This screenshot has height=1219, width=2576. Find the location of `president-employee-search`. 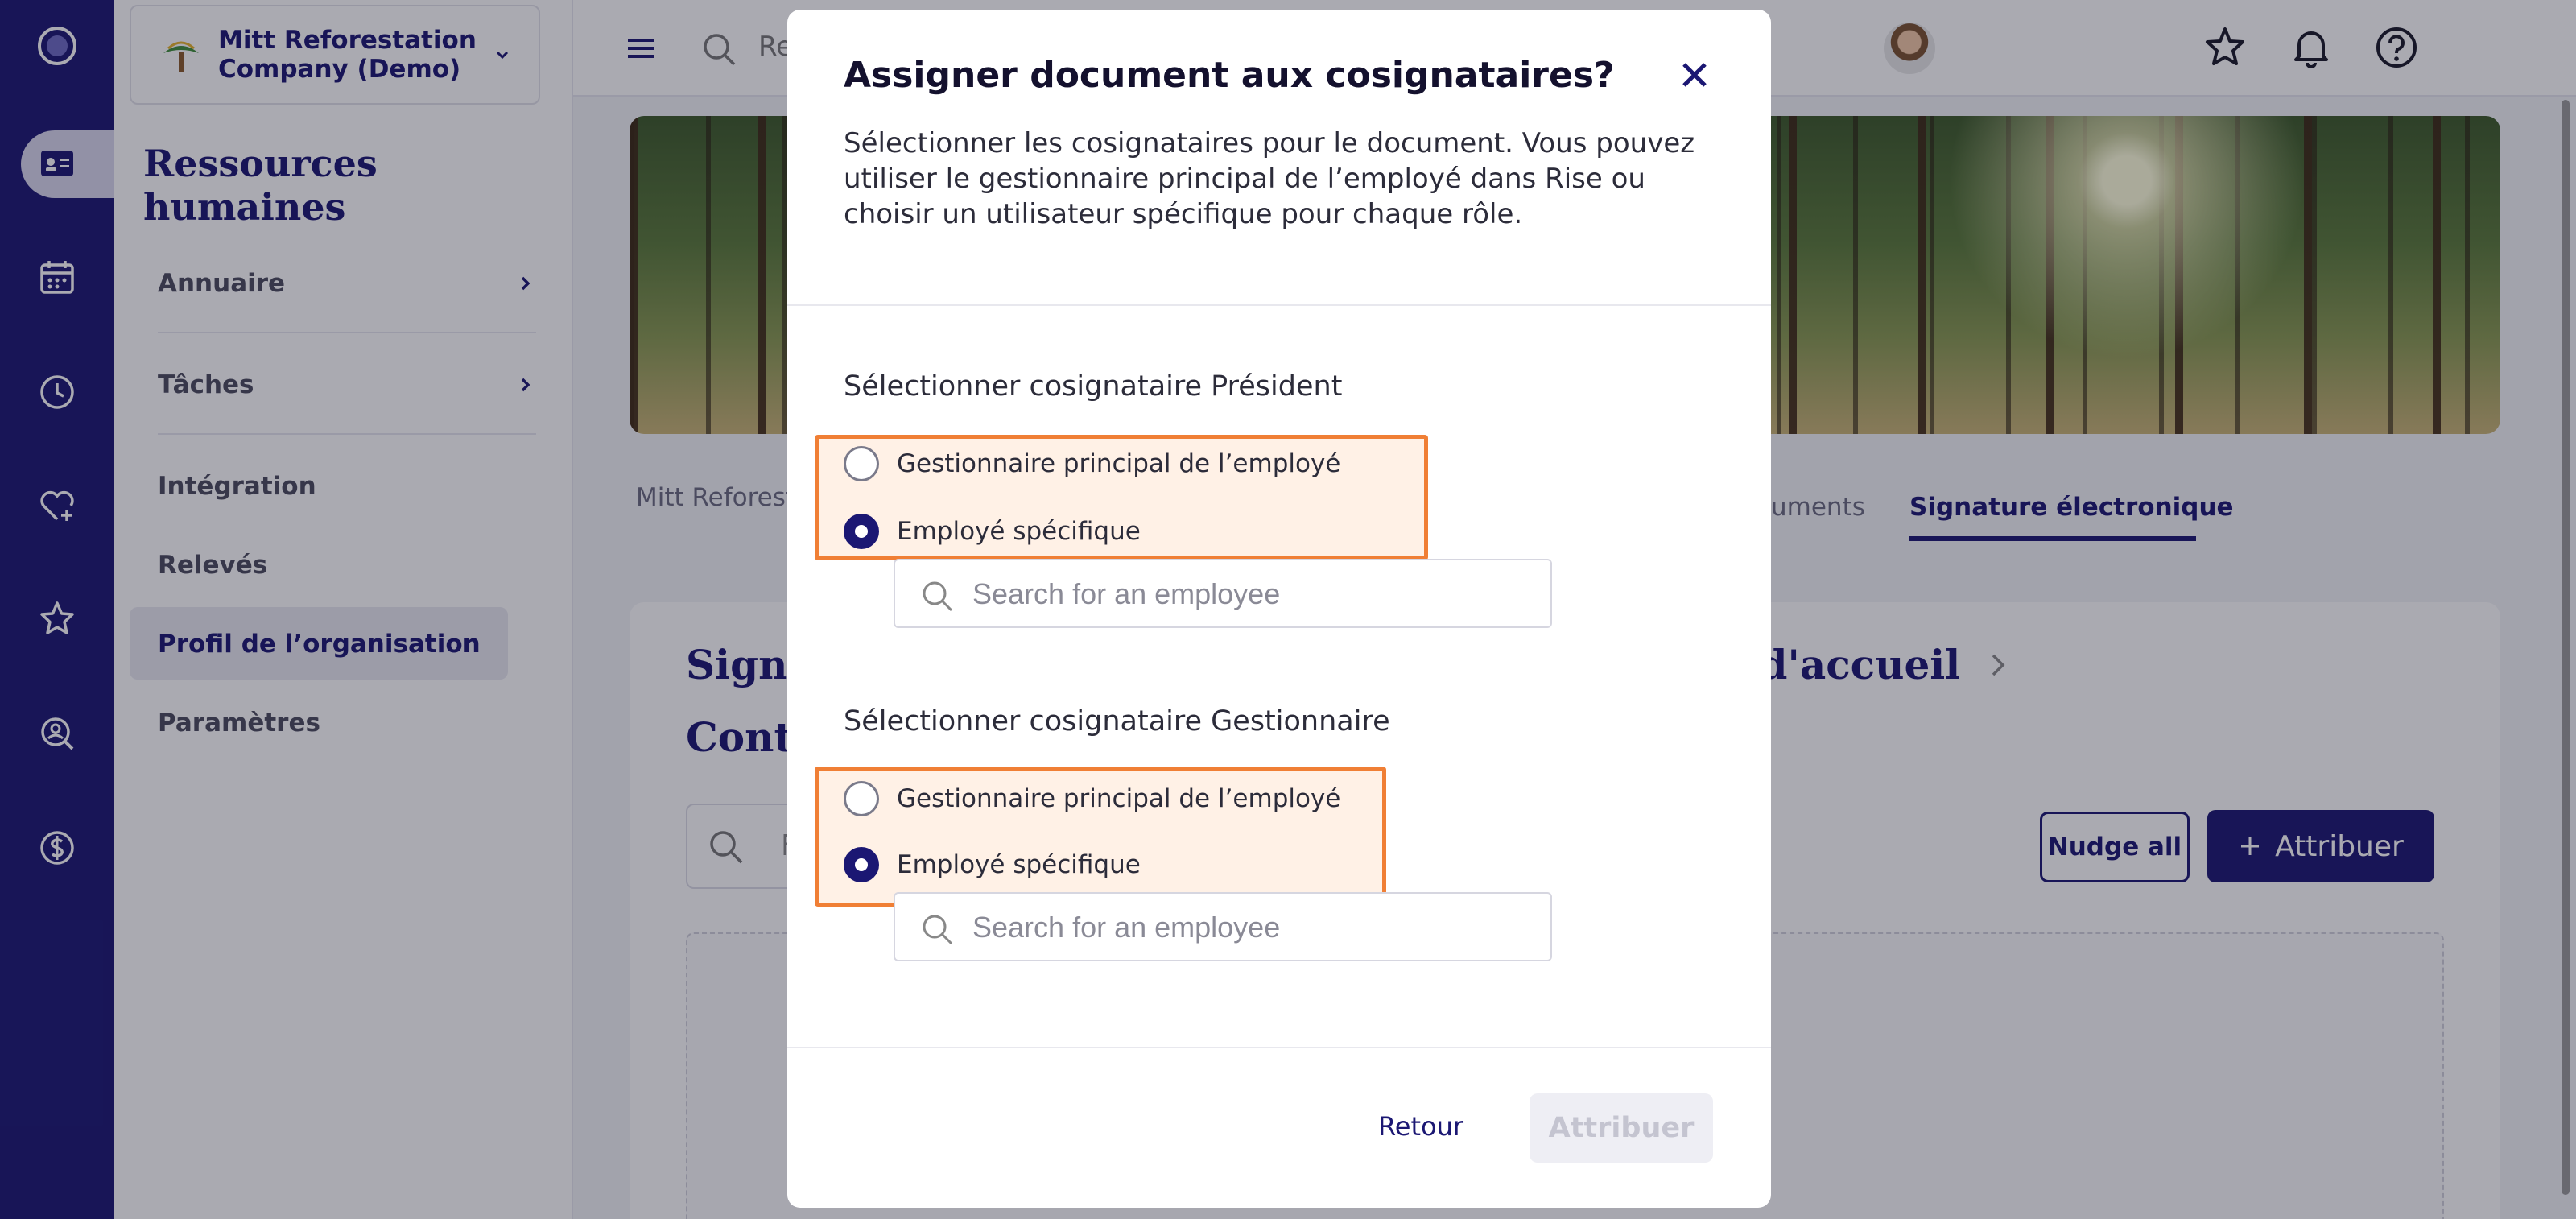

president-employee-search is located at coordinates (1223, 593).